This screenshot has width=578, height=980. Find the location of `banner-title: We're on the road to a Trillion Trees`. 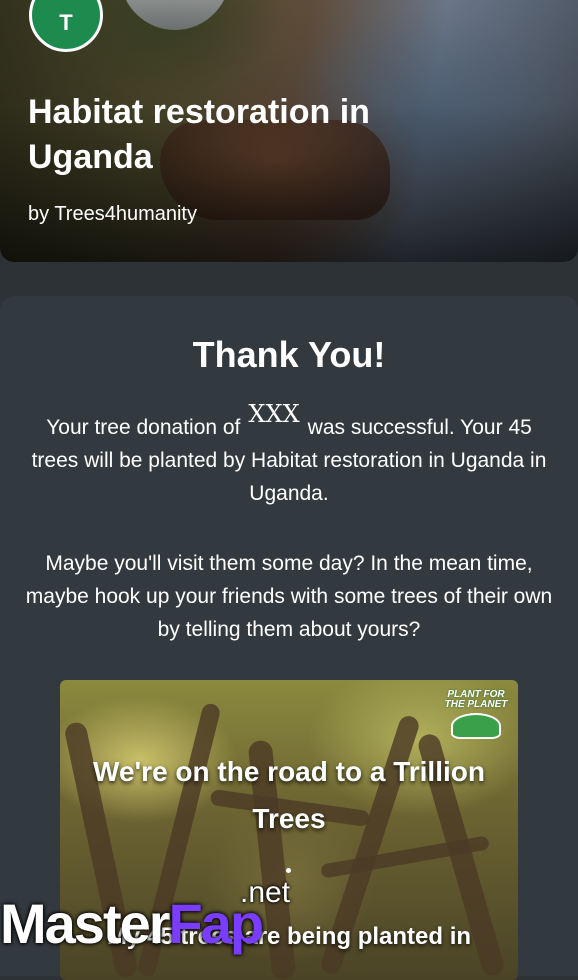

banner-title: We're on the road to a Trillion Trees is located at coordinates (289, 795).